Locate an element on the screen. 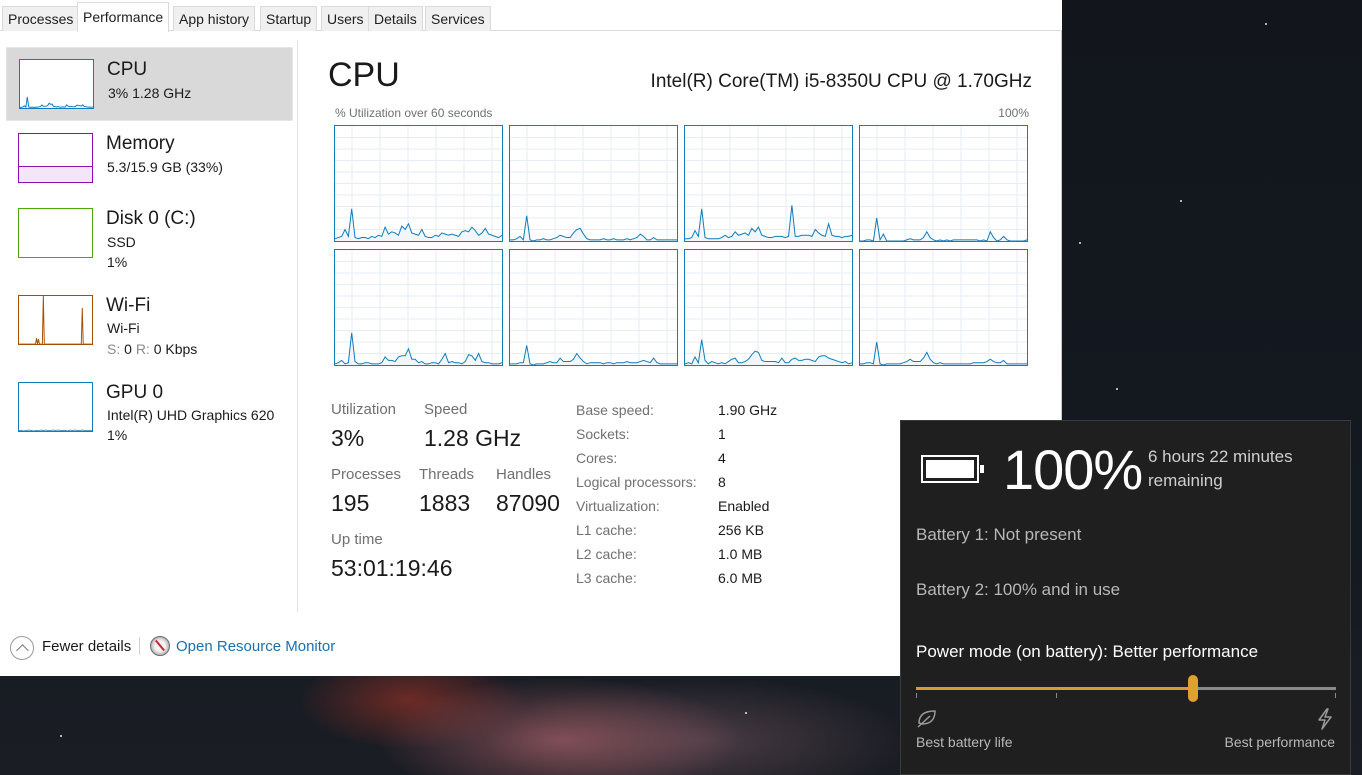 This screenshot has height=775, width=1362. tab-services: Services is located at coordinates (458, 18).